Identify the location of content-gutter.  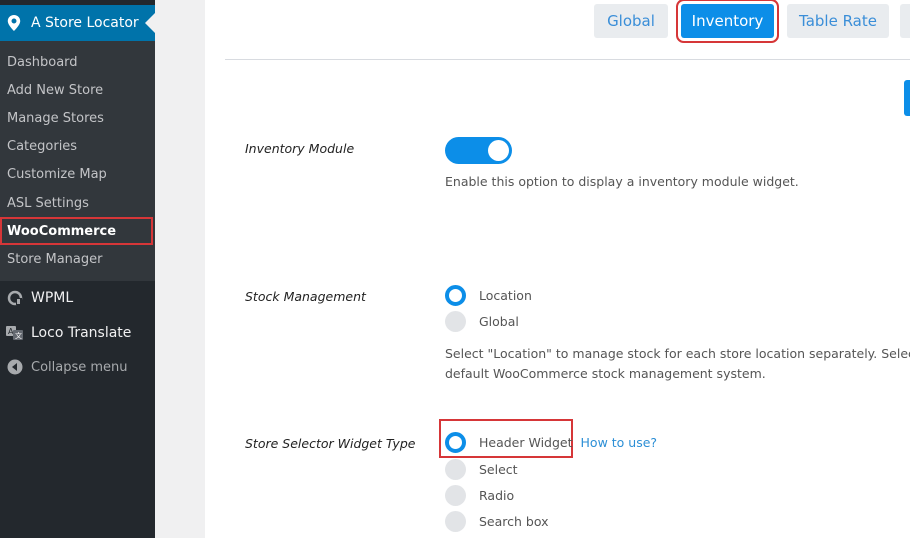
(180, 269).